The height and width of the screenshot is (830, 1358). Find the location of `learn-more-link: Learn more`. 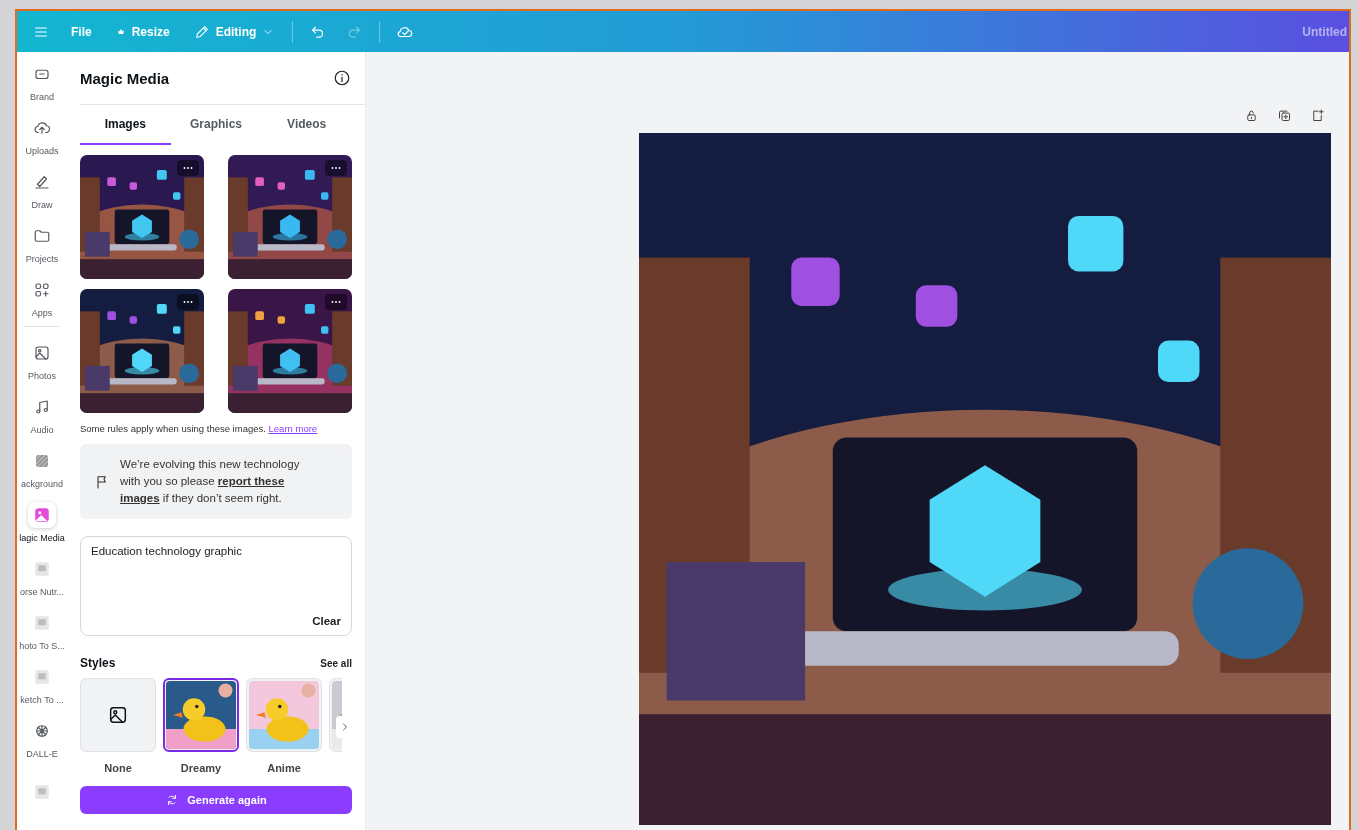

learn-more-link: Learn more is located at coordinates (293, 428).